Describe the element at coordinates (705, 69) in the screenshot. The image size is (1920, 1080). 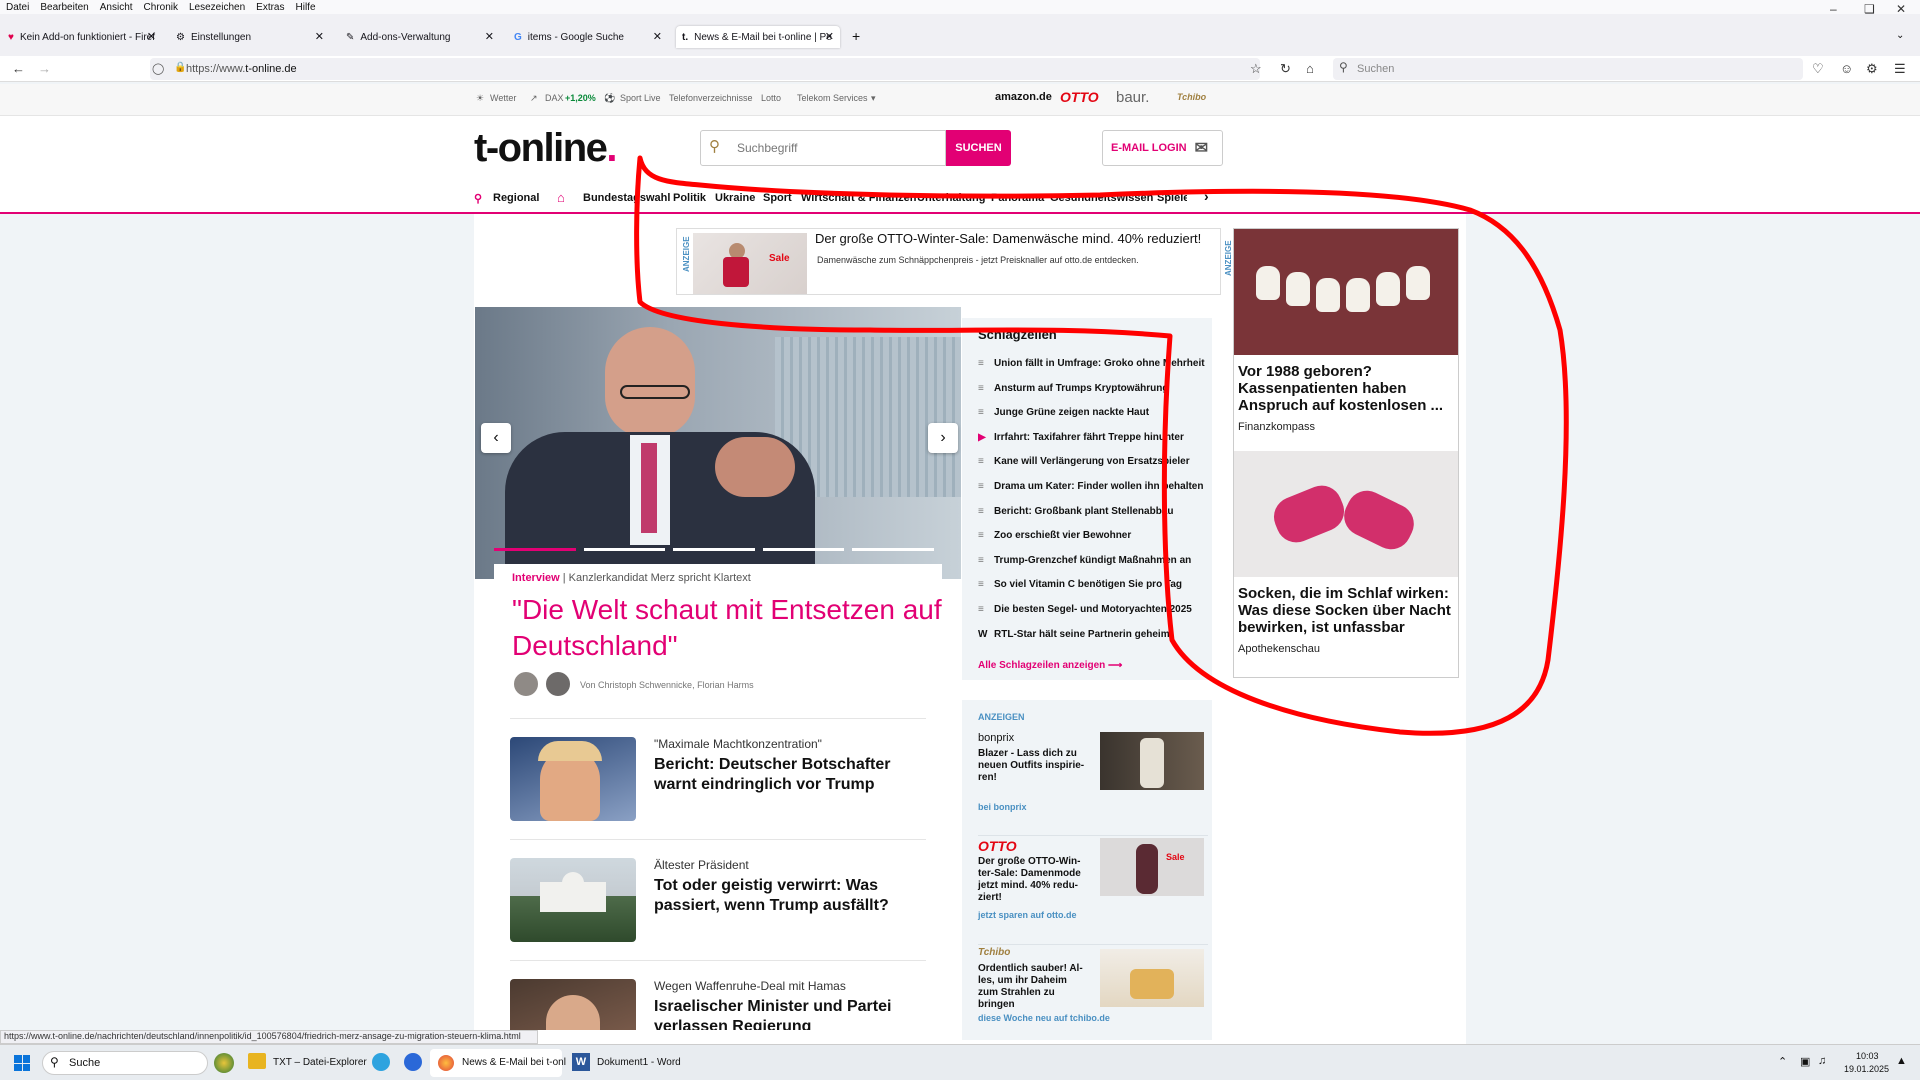
I see `url-bar: https://www. t-online.de` at that location.